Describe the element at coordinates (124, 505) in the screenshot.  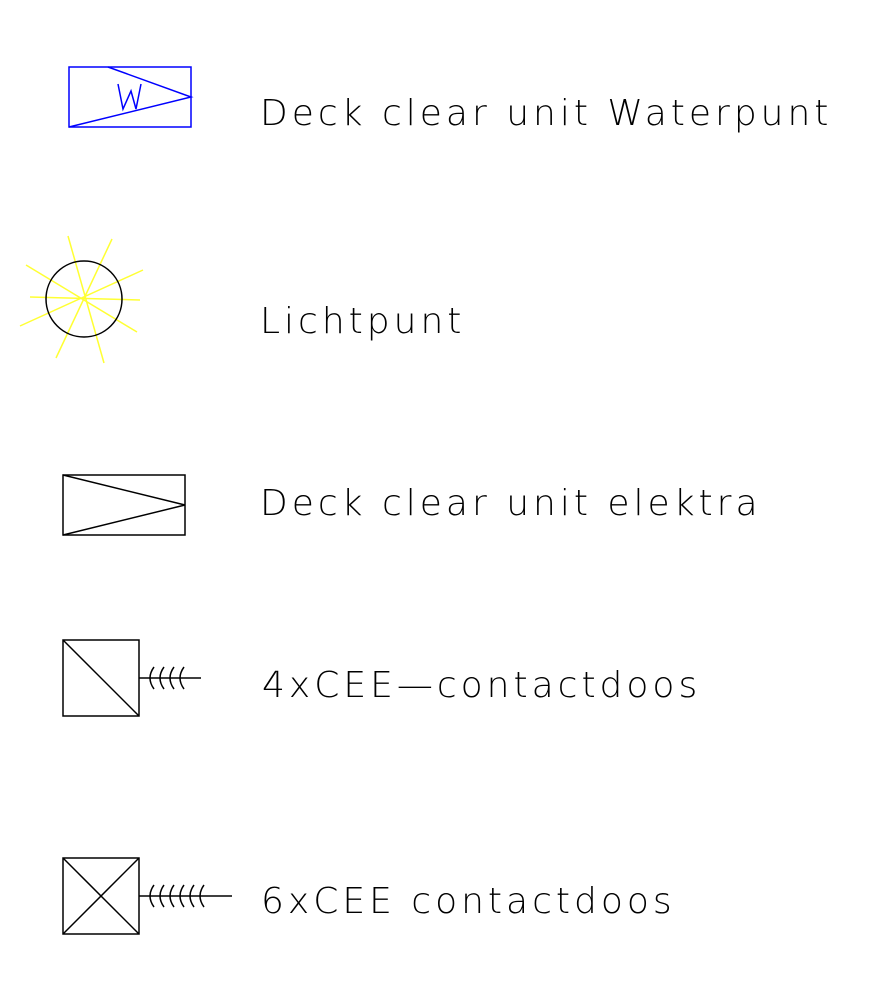
I see `electric-unit-symbol-icon` at that location.